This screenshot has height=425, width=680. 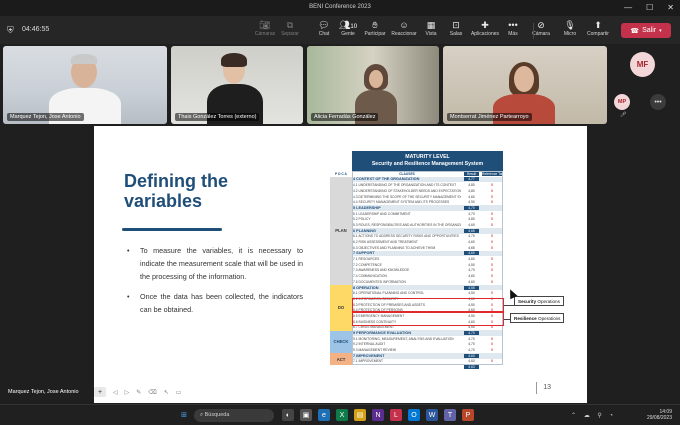 What do you see at coordinates (570, 28) in the screenshot?
I see `toolbar-mic-off-button: 🎙︎ Micro` at bounding box center [570, 28].